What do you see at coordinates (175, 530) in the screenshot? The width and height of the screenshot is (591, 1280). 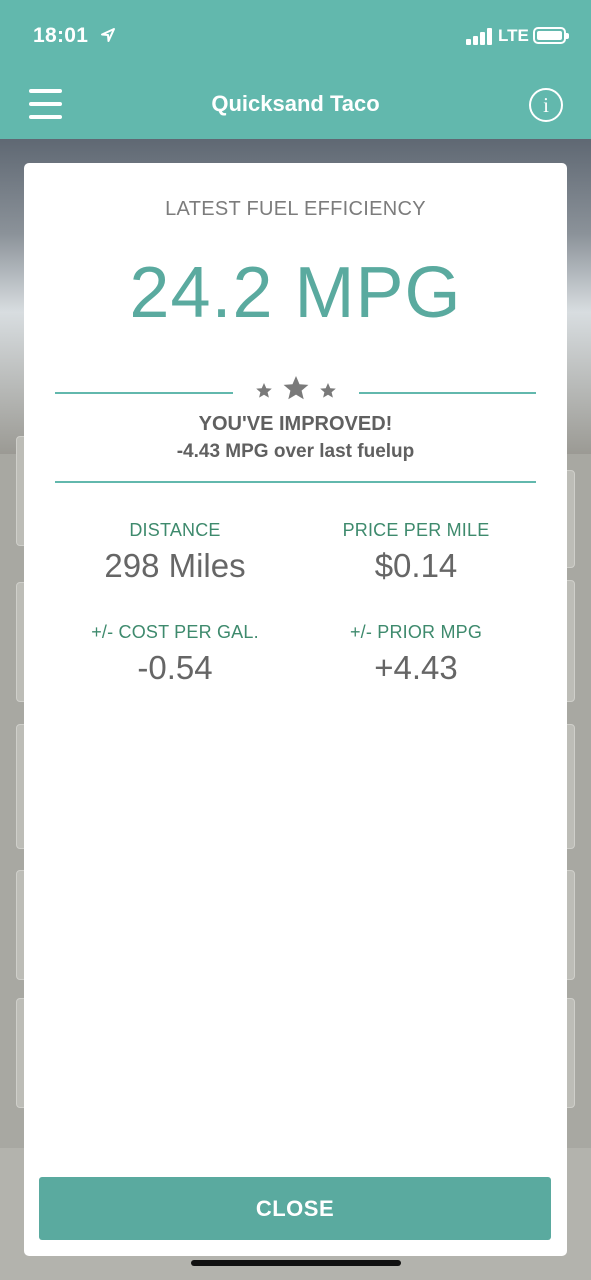 I see `stat-label: DISTANCE` at bounding box center [175, 530].